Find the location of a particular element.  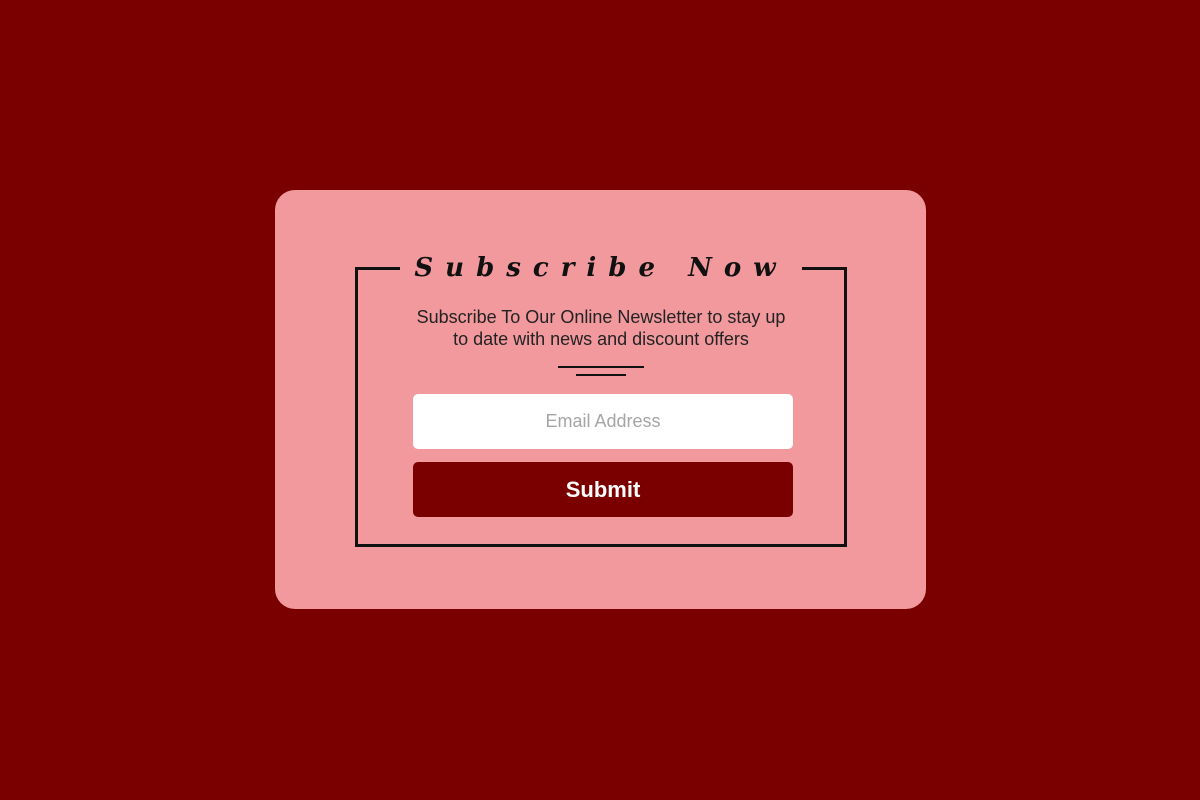

divider-line-top is located at coordinates (601, 367).